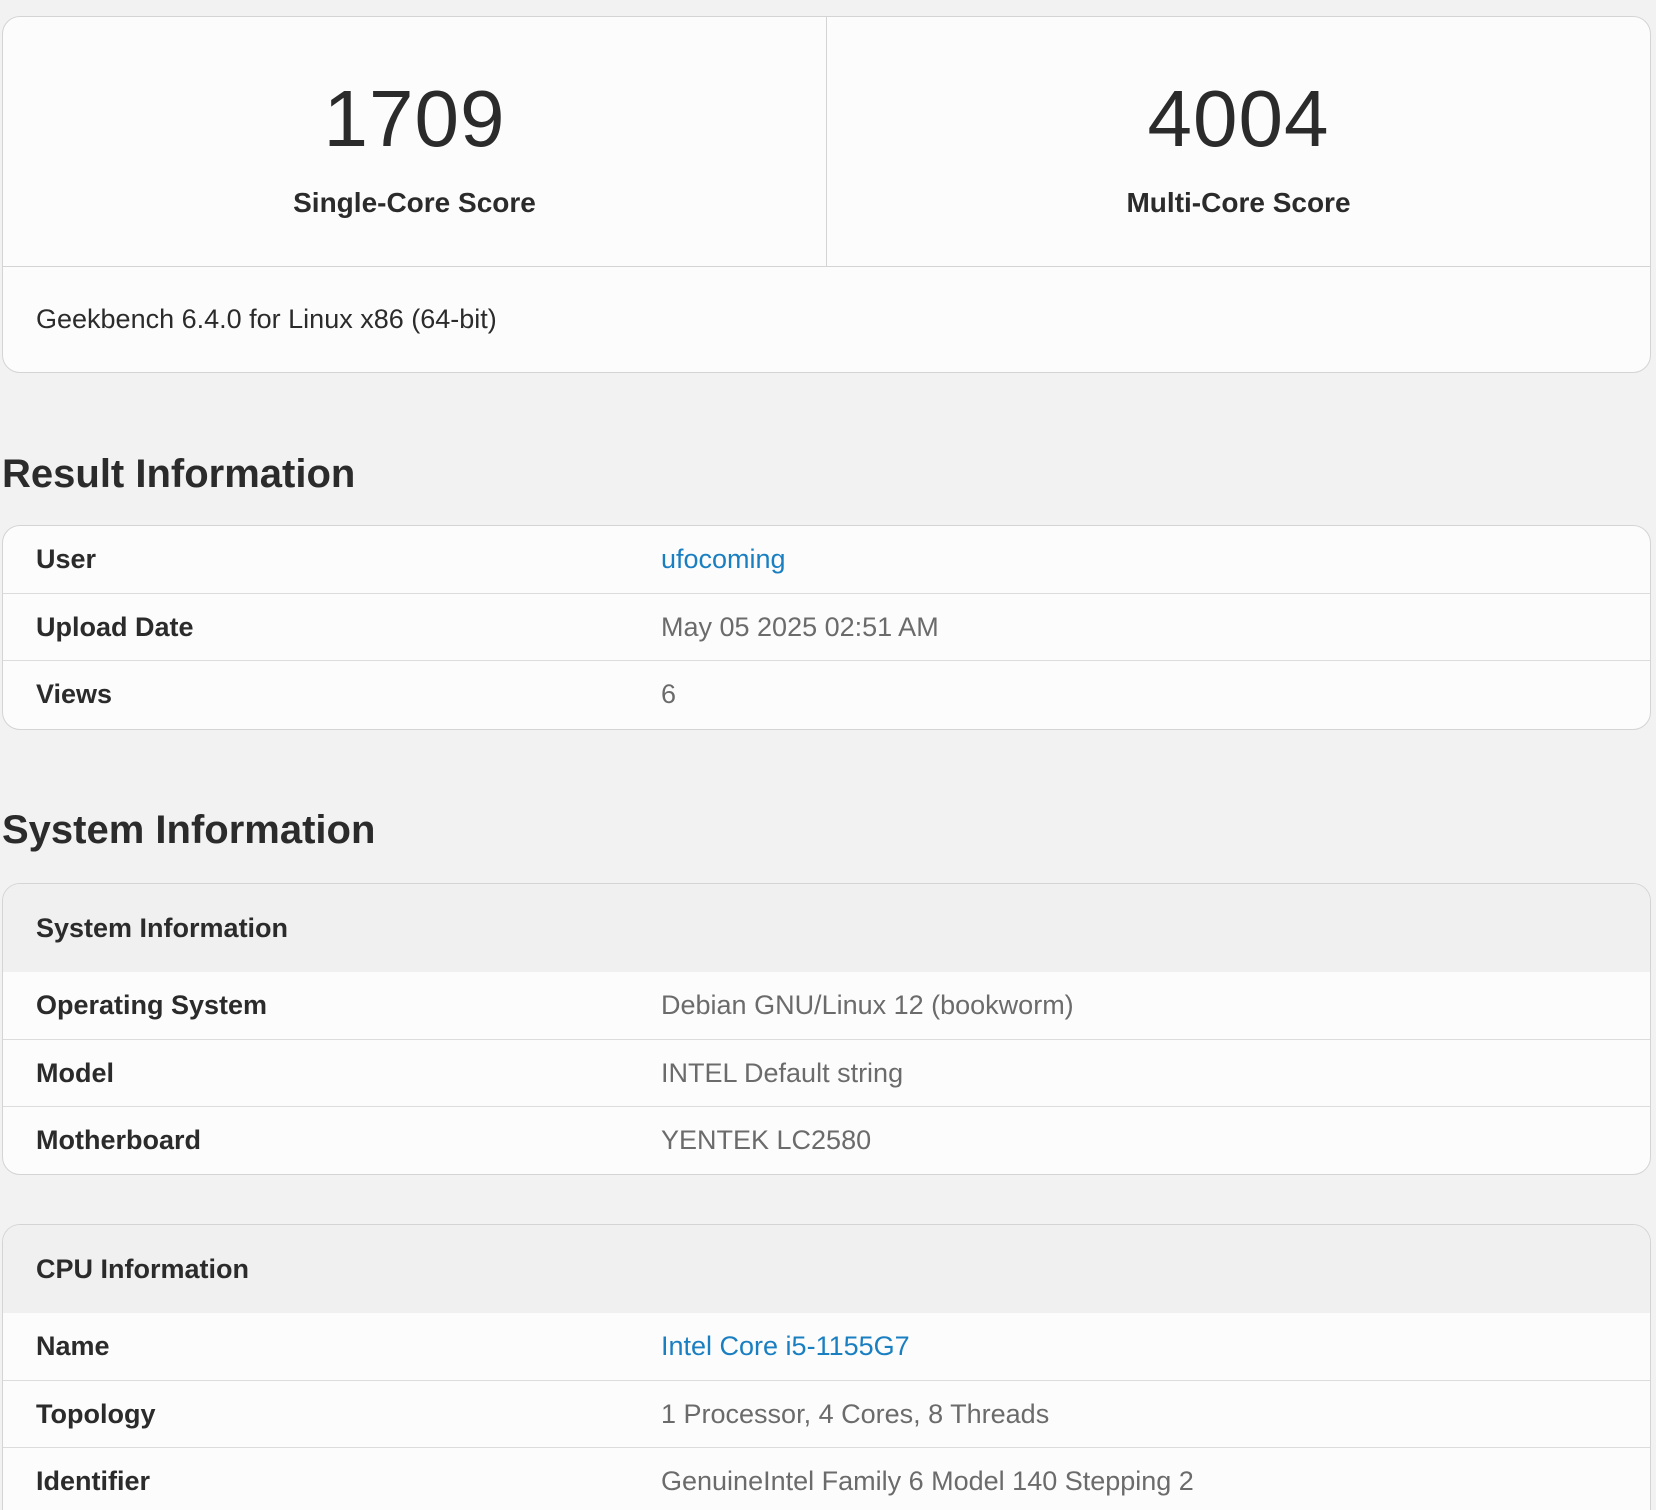 The height and width of the screenshot is (1510, 1656). I want to click on row-label: Motherboard, so click(118, 1139).